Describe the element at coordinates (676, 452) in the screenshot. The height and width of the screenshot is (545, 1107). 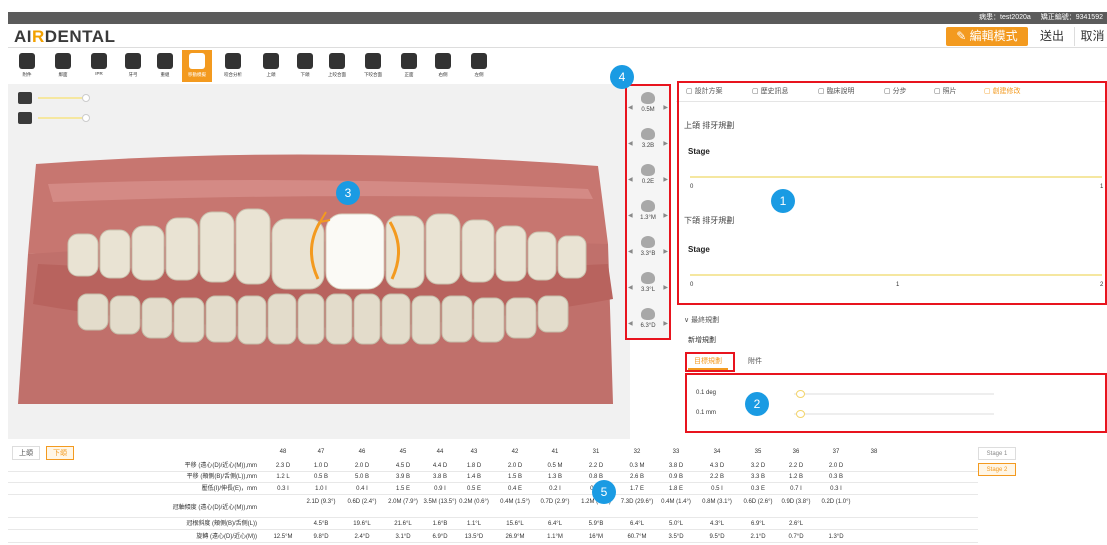
I see `tooth-number-header: 33` at that location.